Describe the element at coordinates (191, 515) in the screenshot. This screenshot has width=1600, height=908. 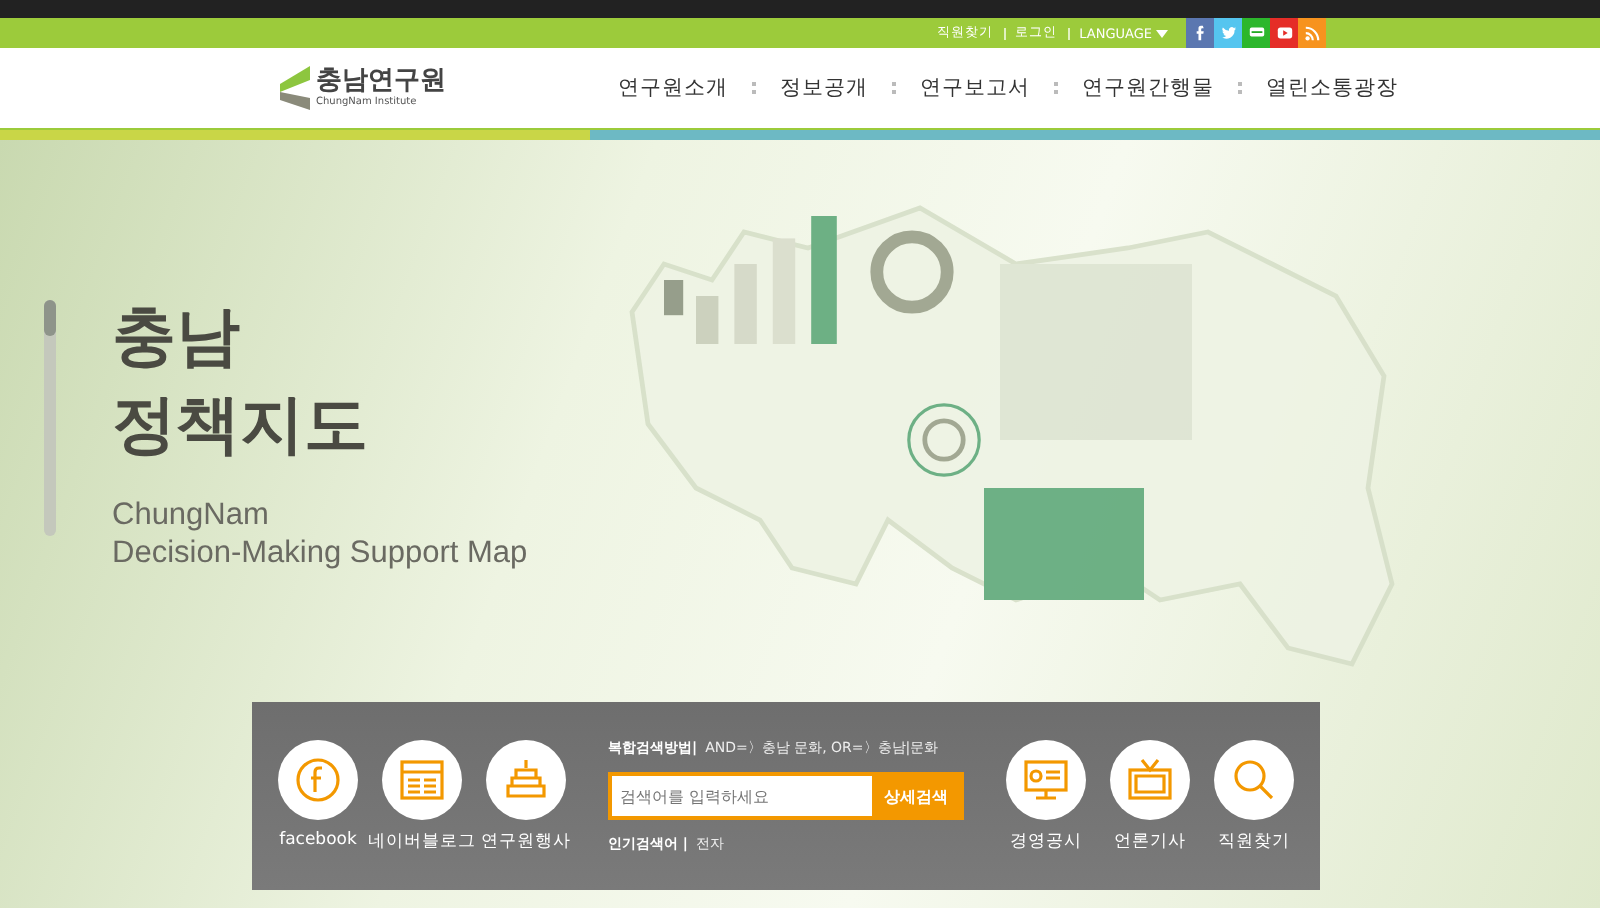
I see `hero-subtitle: ChungNam` at that location.